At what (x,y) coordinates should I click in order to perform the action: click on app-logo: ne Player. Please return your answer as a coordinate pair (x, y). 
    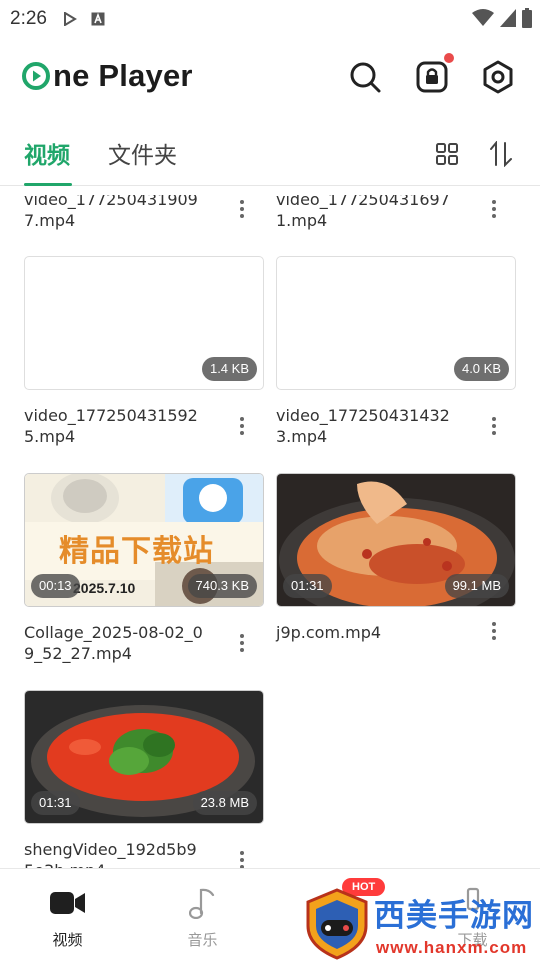
    Looking at the image, I should click on (107, 76).